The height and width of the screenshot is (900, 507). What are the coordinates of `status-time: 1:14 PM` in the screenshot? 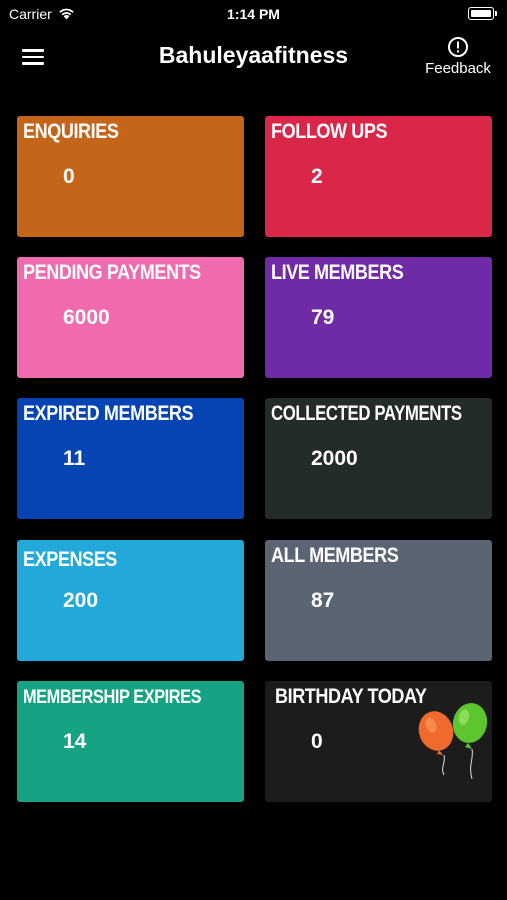 It's located at (253, 14).